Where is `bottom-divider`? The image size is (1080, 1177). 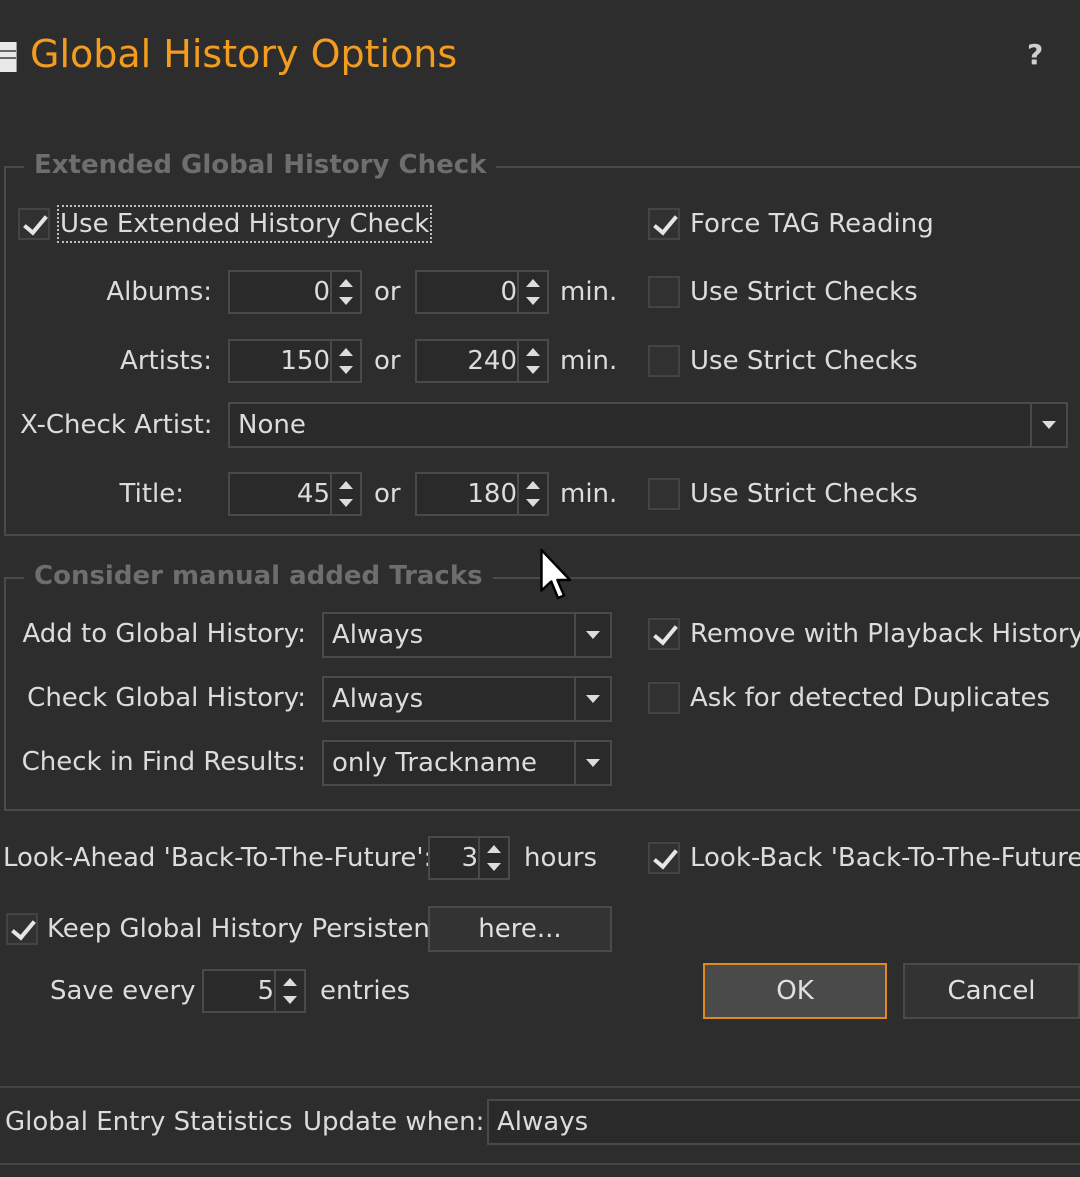 bottom-divider is located at coordinates (540, 1164).